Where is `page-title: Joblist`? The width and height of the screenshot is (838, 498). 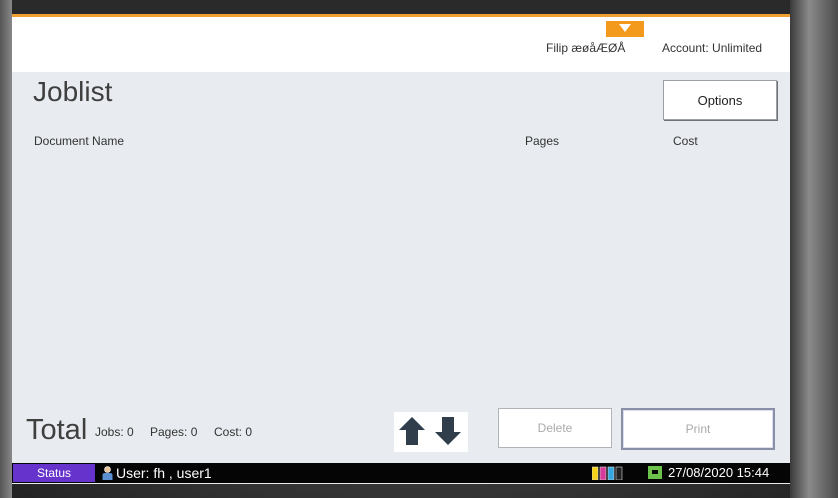 page-title: Joblist is located at coordinates (73, 91).